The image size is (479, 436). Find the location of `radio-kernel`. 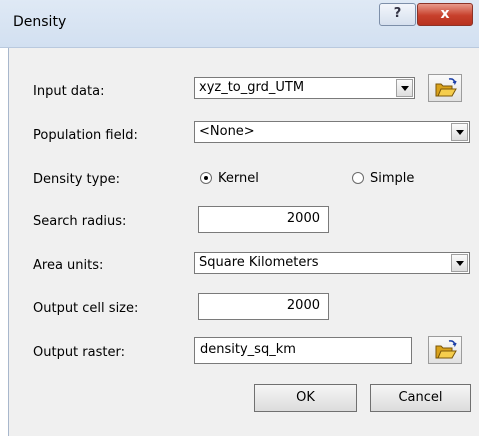

radio-kernel is located at coordinates (206, 178).